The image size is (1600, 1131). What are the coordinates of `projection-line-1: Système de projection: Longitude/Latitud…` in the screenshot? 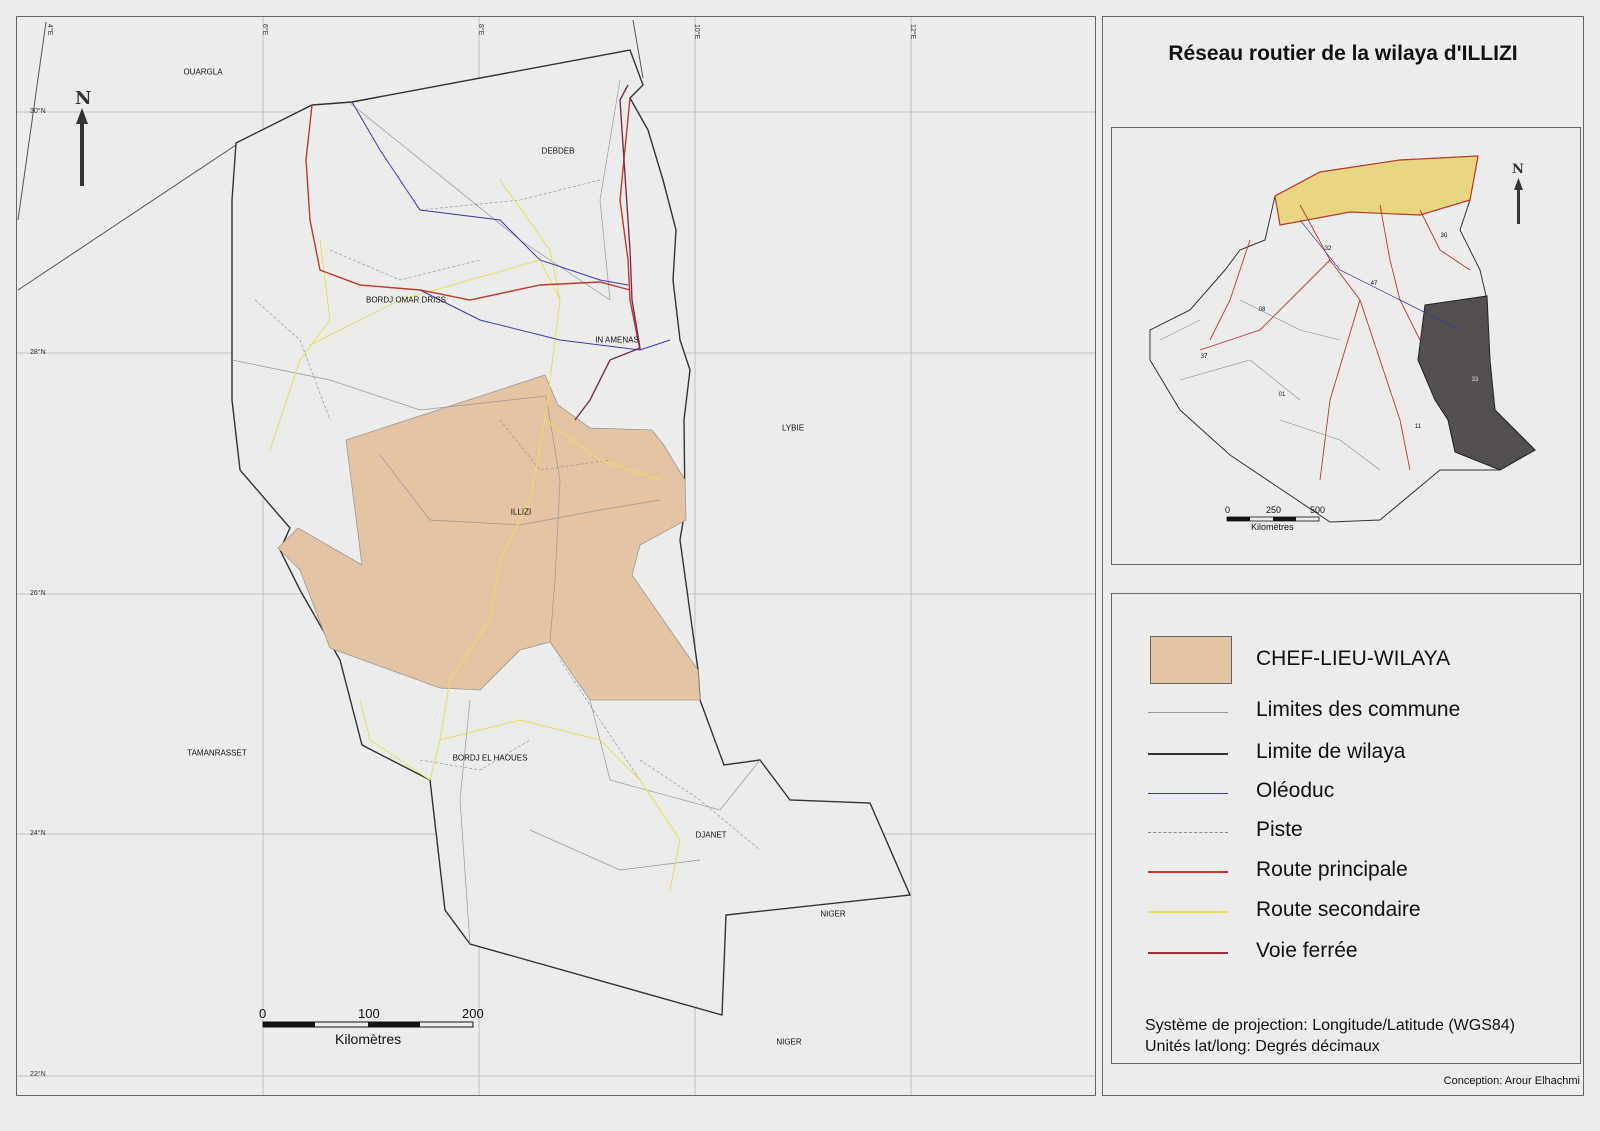 It's located at (1330, 1025).